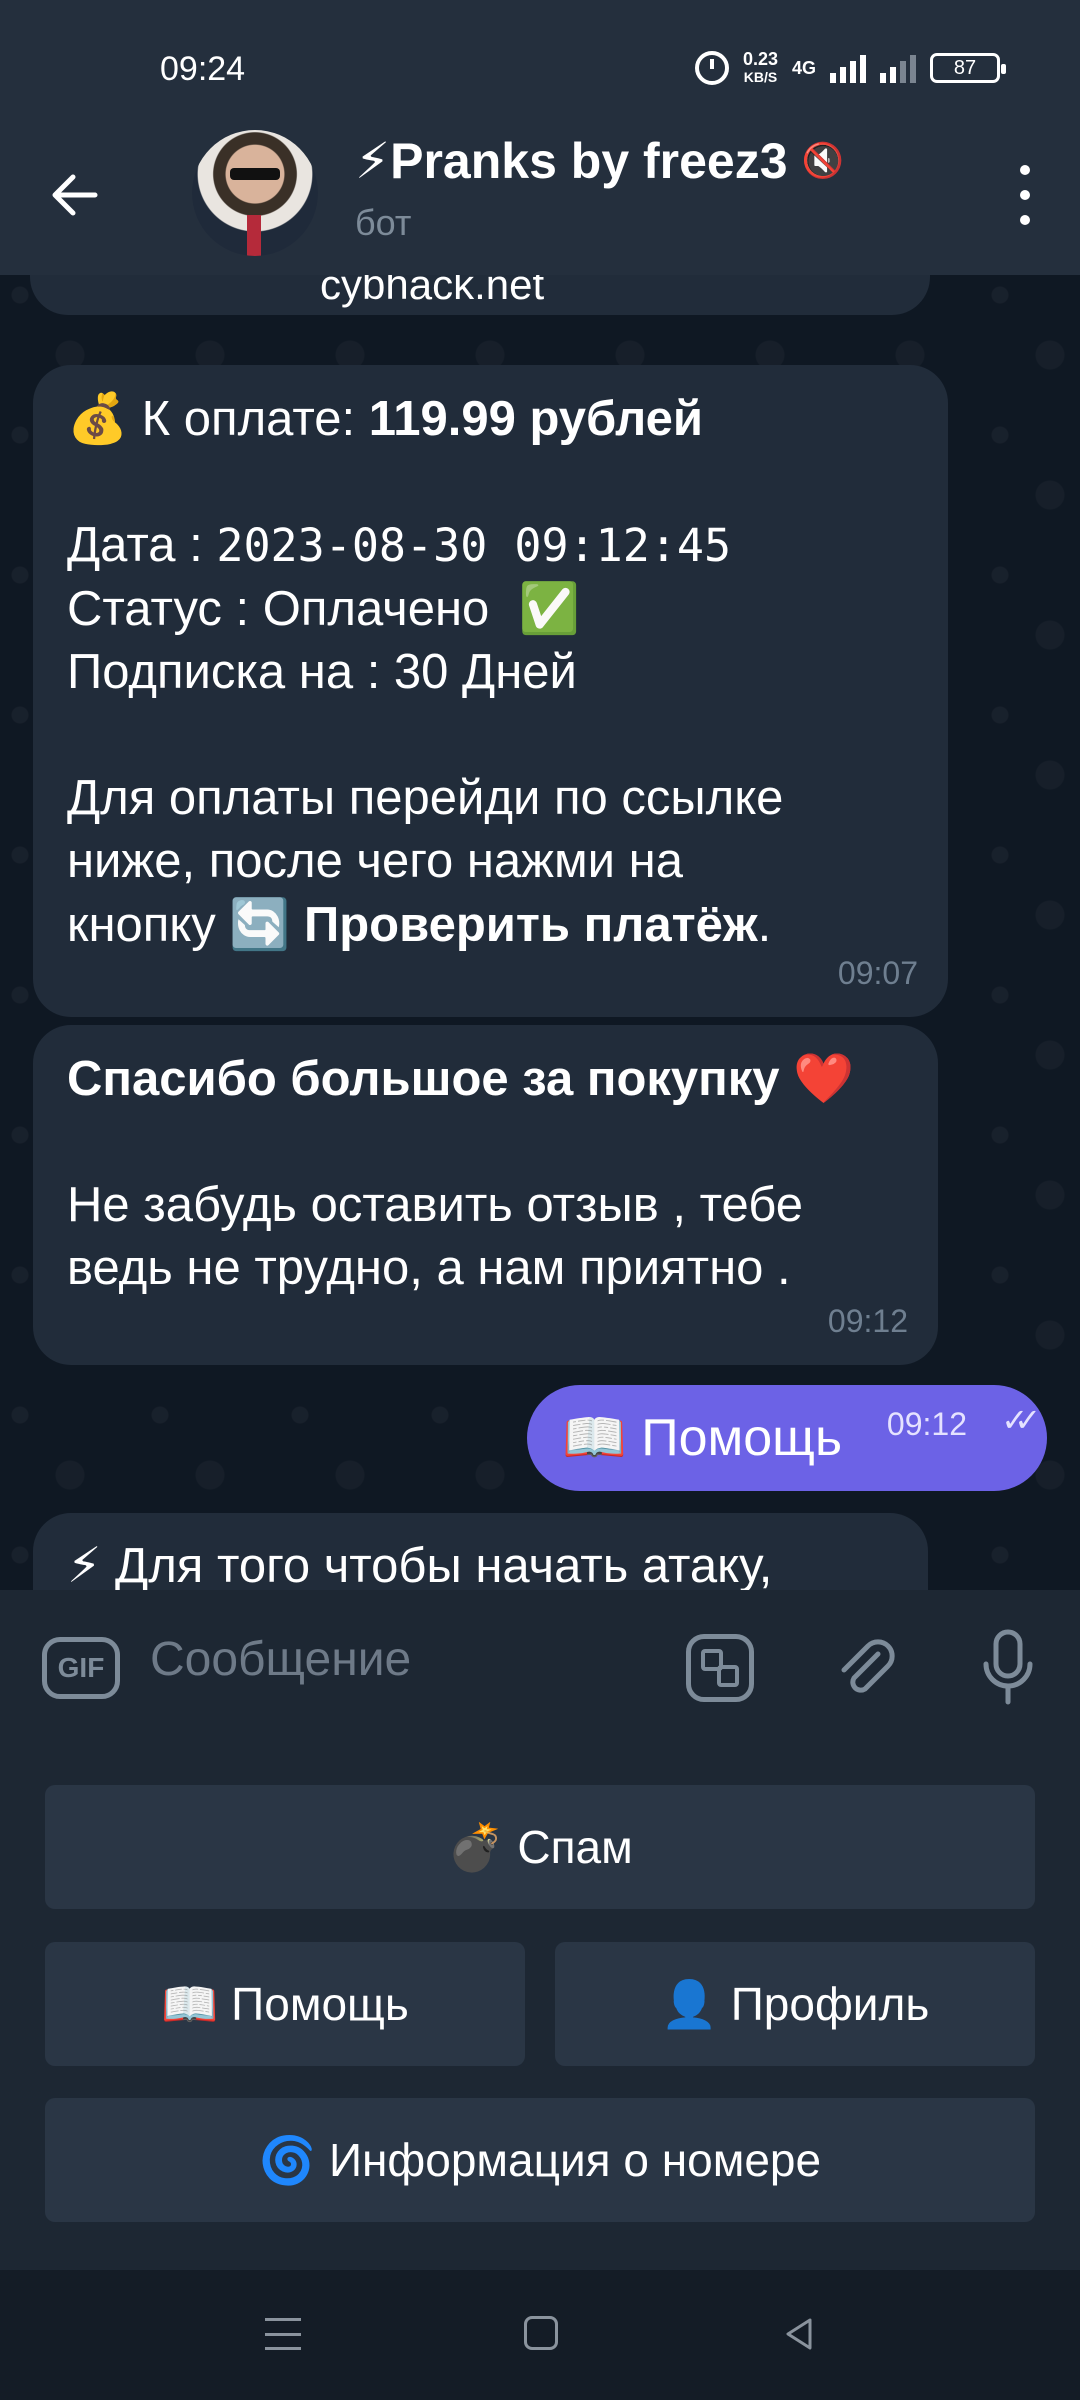 The width and height of the screenshot is (1080, 2400). Describe the element at coordinates (1025, 195) in the screenshot. I see `more-menu-icon` at that location.